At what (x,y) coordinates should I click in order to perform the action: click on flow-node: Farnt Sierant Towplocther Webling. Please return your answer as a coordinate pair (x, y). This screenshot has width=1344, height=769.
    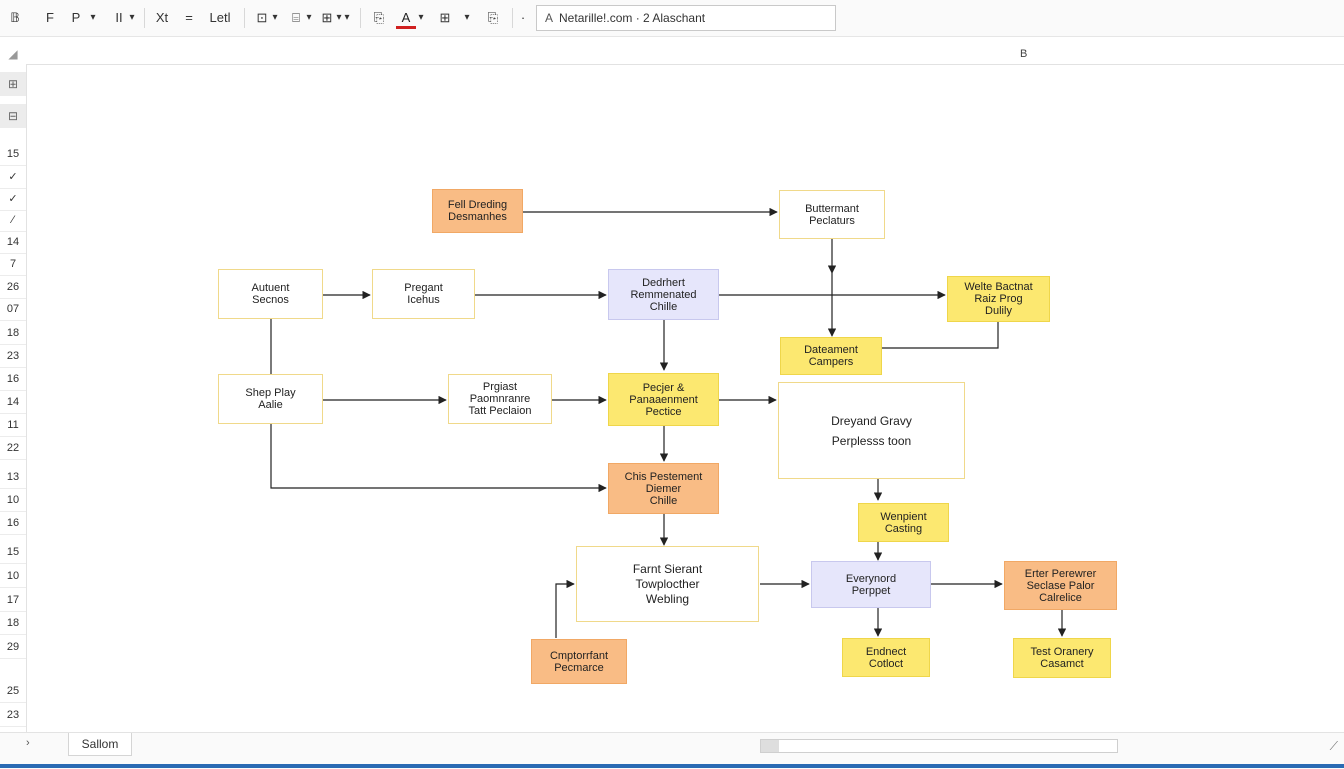
    Looking at the image, I should click on (667, 584).